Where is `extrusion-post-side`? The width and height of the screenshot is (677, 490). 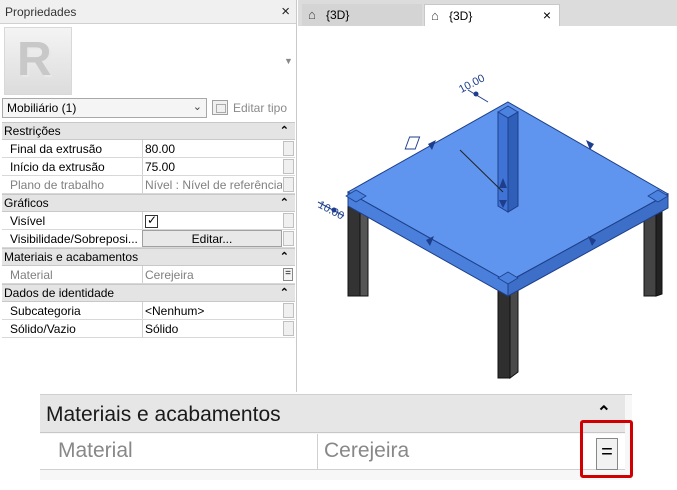 extrusion-post-side is located at coordinates (513, 162).